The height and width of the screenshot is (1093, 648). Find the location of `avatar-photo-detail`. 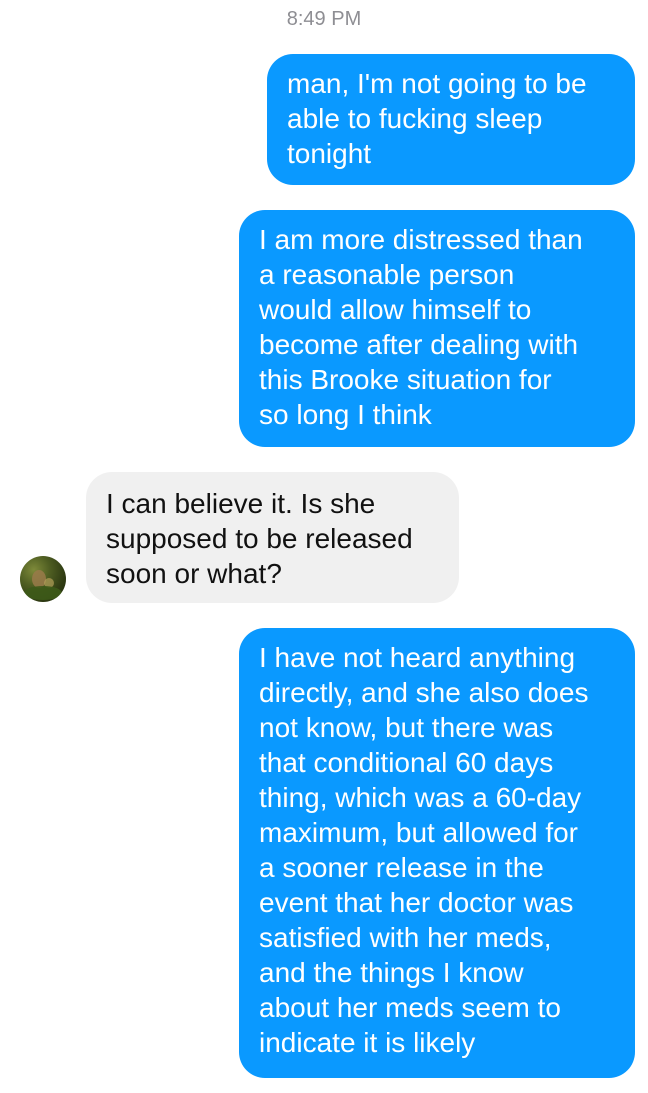

avatar-photo-detail is located at coordinates (43, 593).